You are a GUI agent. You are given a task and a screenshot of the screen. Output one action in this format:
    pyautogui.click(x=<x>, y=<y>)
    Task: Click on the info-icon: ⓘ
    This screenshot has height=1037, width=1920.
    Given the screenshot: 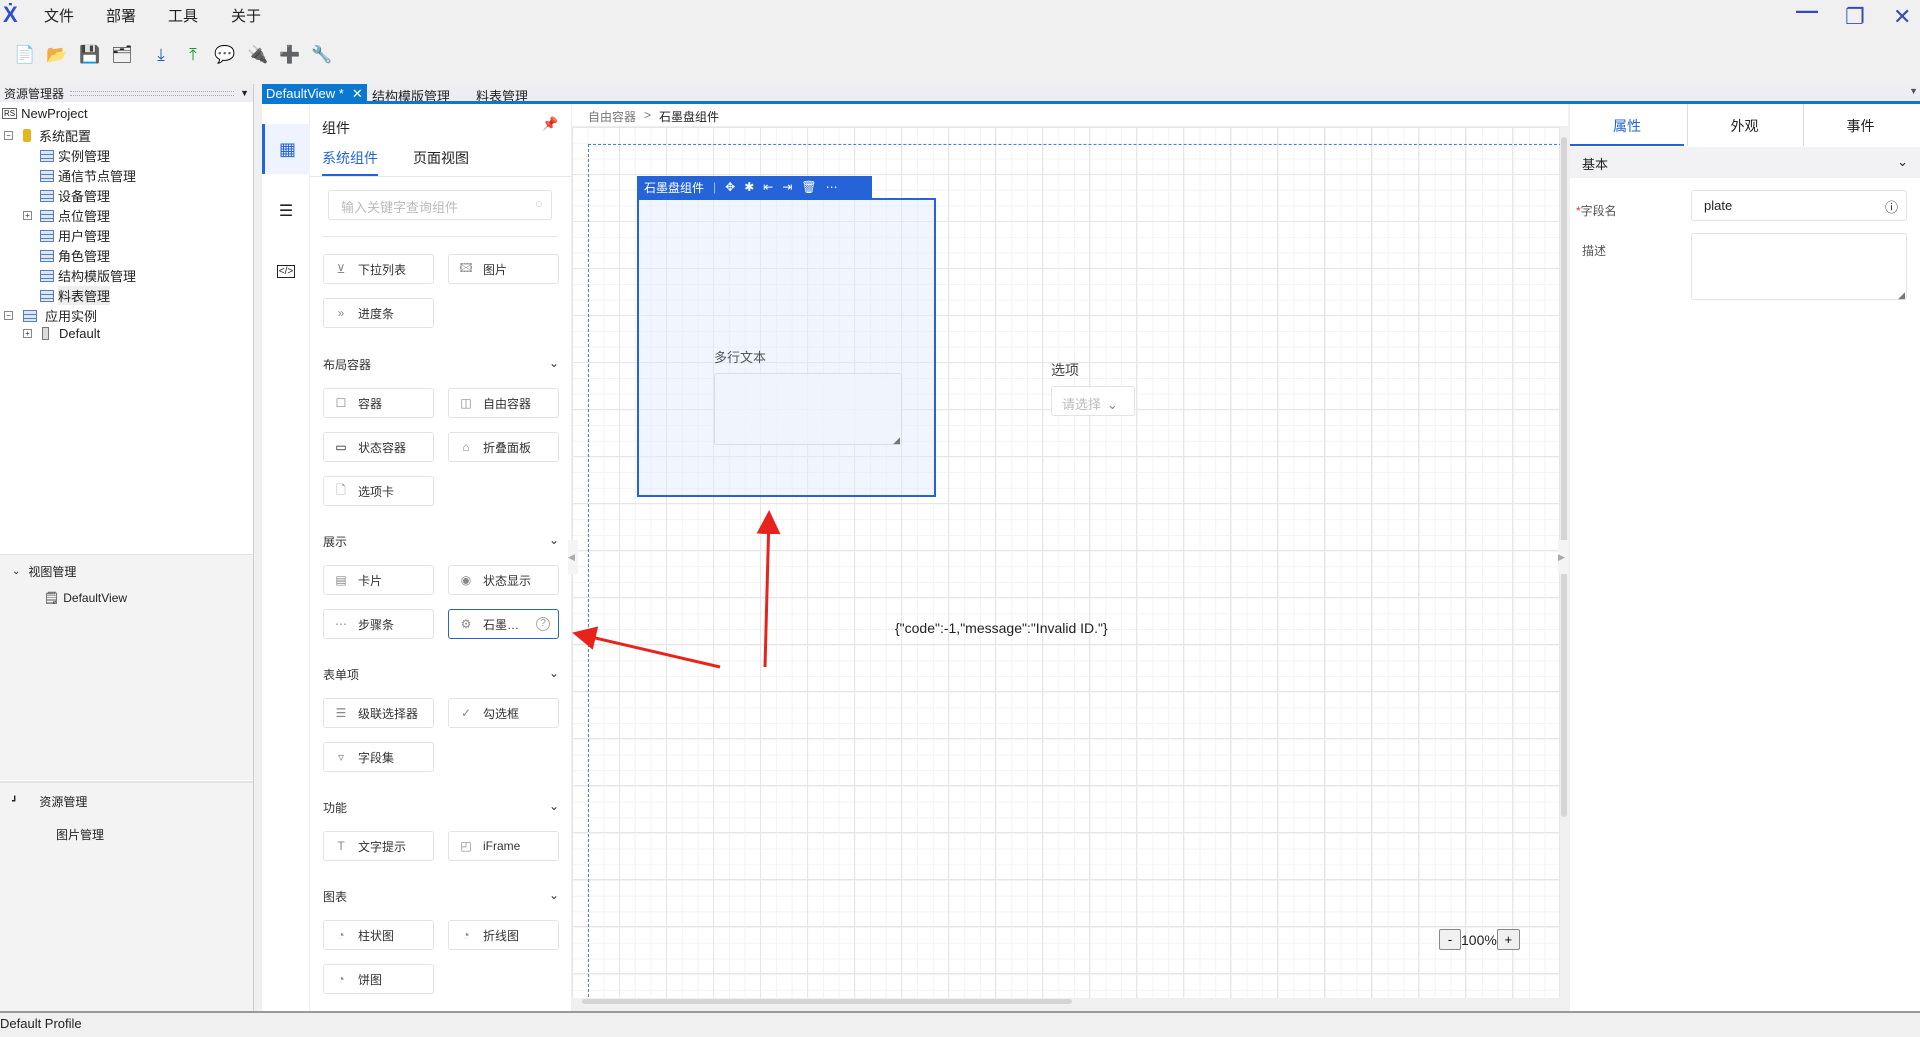 What is the action you would take?
    pyautogui.click(x=1891, y=206)
    